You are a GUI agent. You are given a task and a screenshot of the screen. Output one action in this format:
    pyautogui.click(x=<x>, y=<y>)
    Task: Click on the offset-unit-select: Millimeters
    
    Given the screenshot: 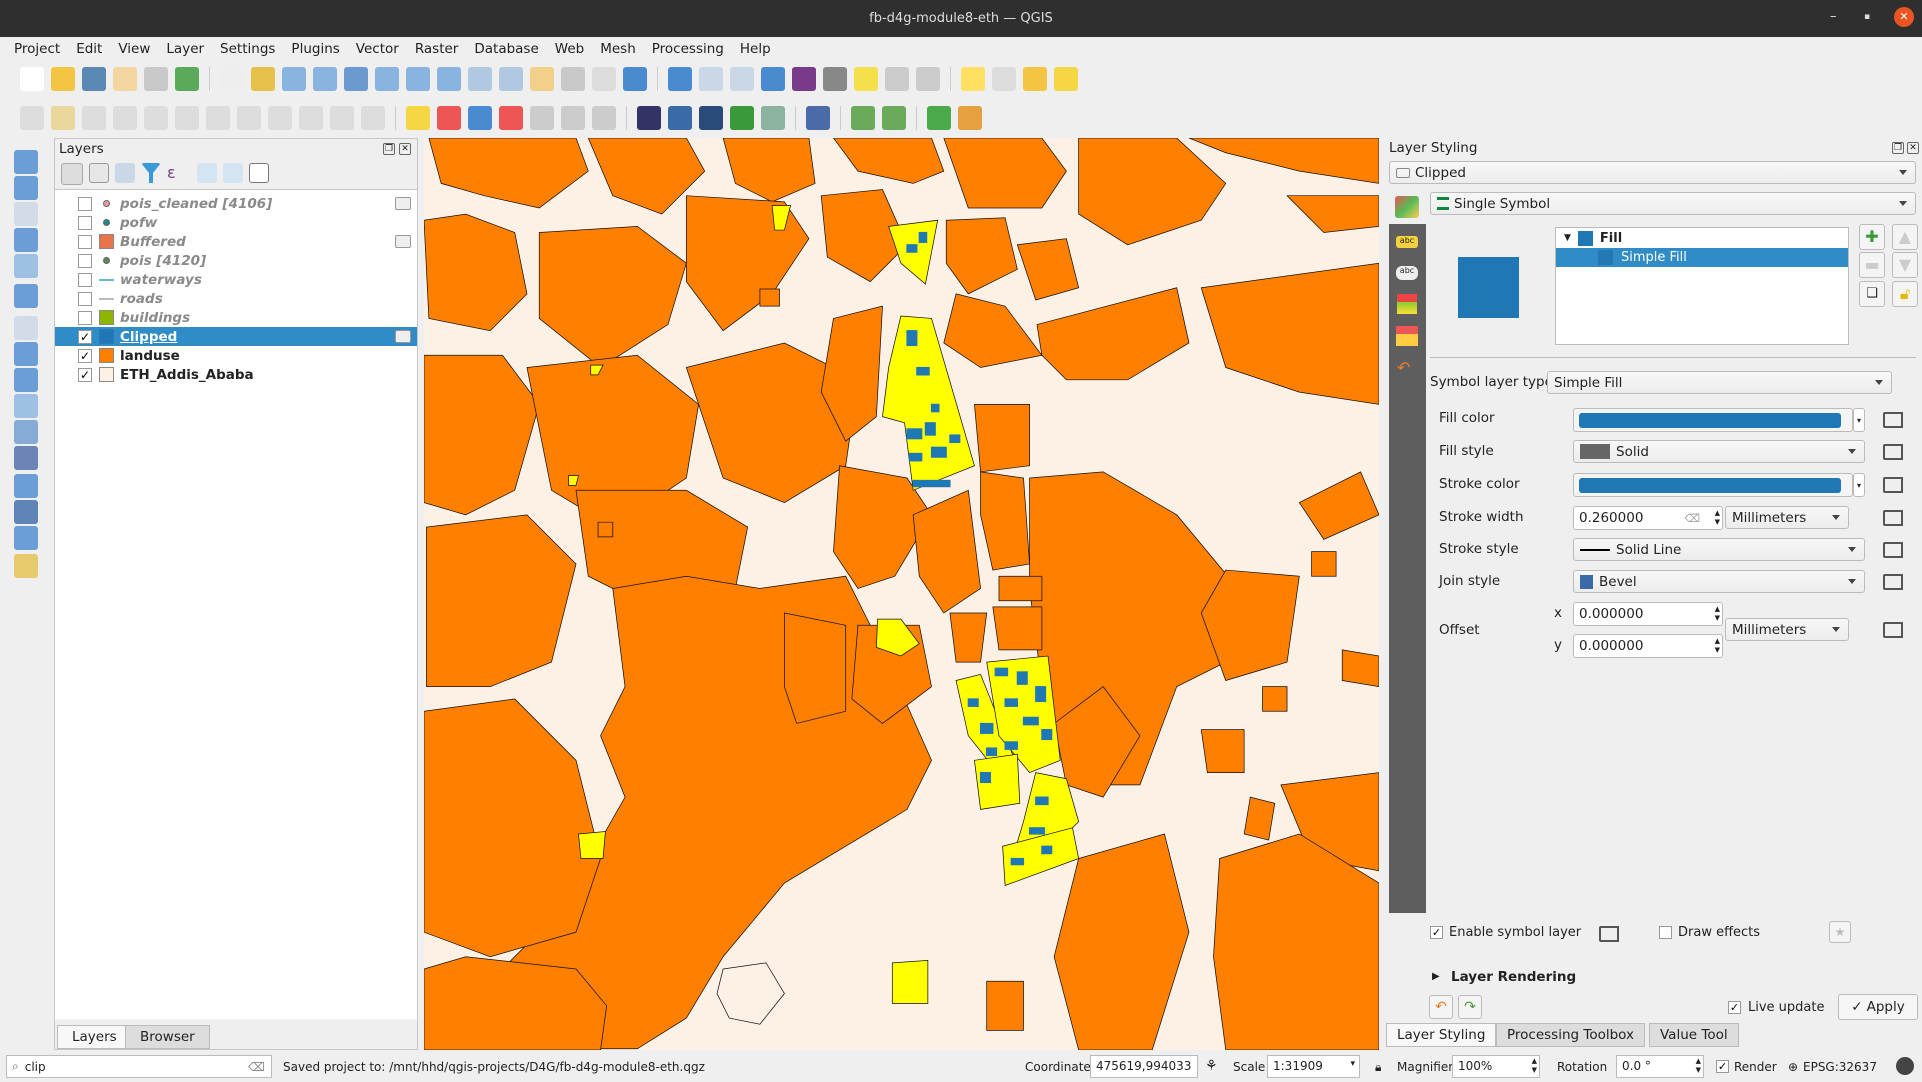 What is the action you would take?
    pyautogui.click(x=1787, y=629)
    